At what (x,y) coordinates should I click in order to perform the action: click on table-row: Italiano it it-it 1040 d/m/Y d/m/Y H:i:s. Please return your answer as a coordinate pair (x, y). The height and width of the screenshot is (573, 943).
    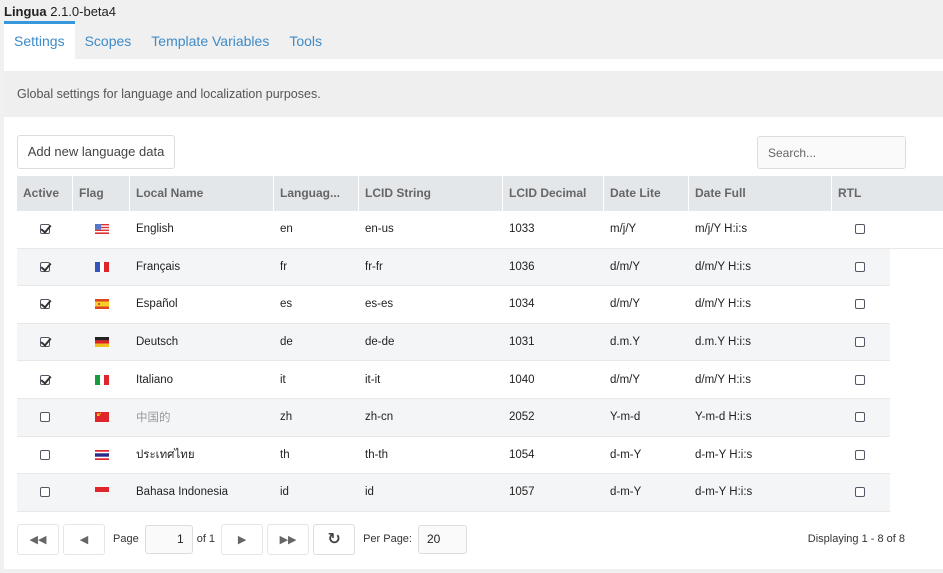
    Looking at the image, I should click on (453, 380).